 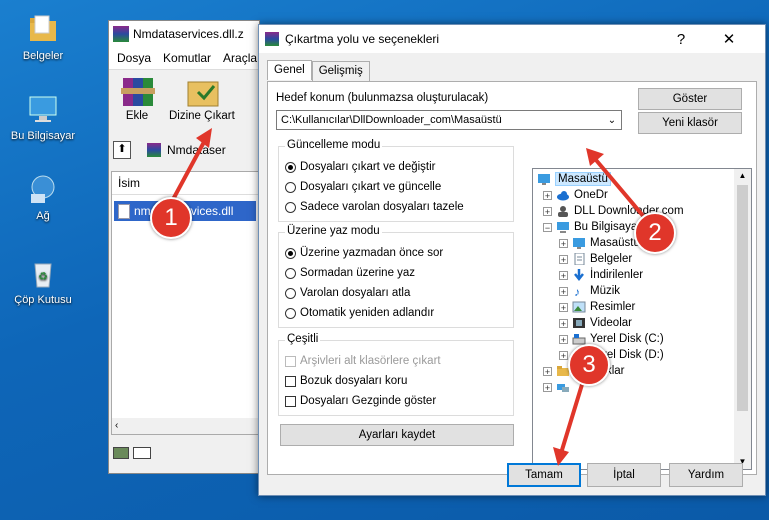 I want to click on annotation-badge-1: 1, so click(x=171, y=218).